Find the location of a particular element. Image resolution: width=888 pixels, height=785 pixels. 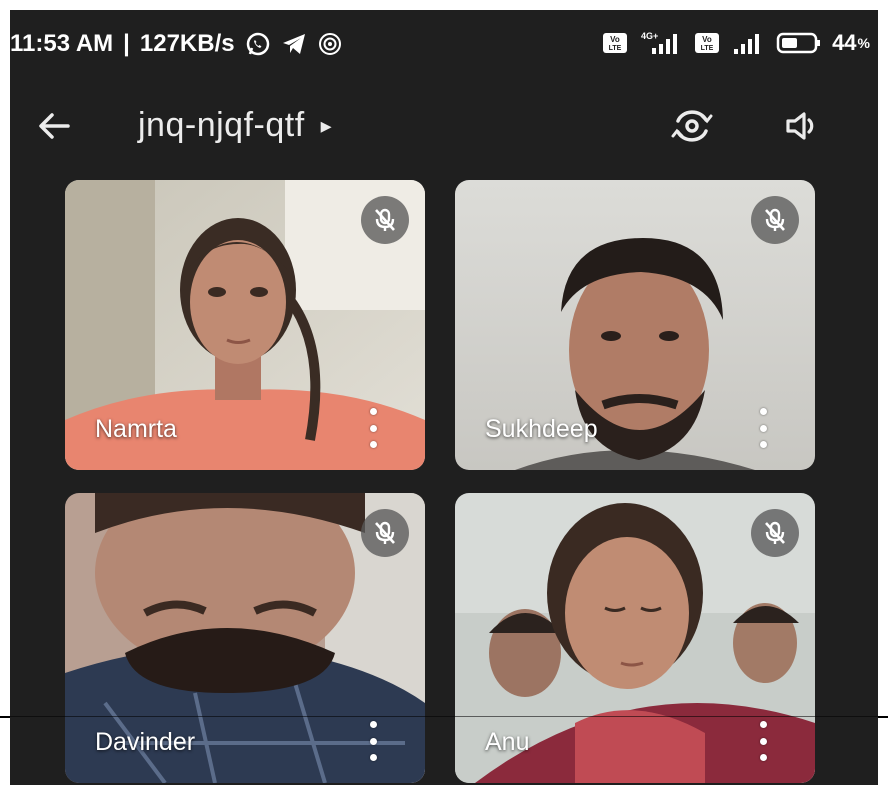

participant-tile-sukhdeep: Sukhdeep is located at coordinates (635, 325).